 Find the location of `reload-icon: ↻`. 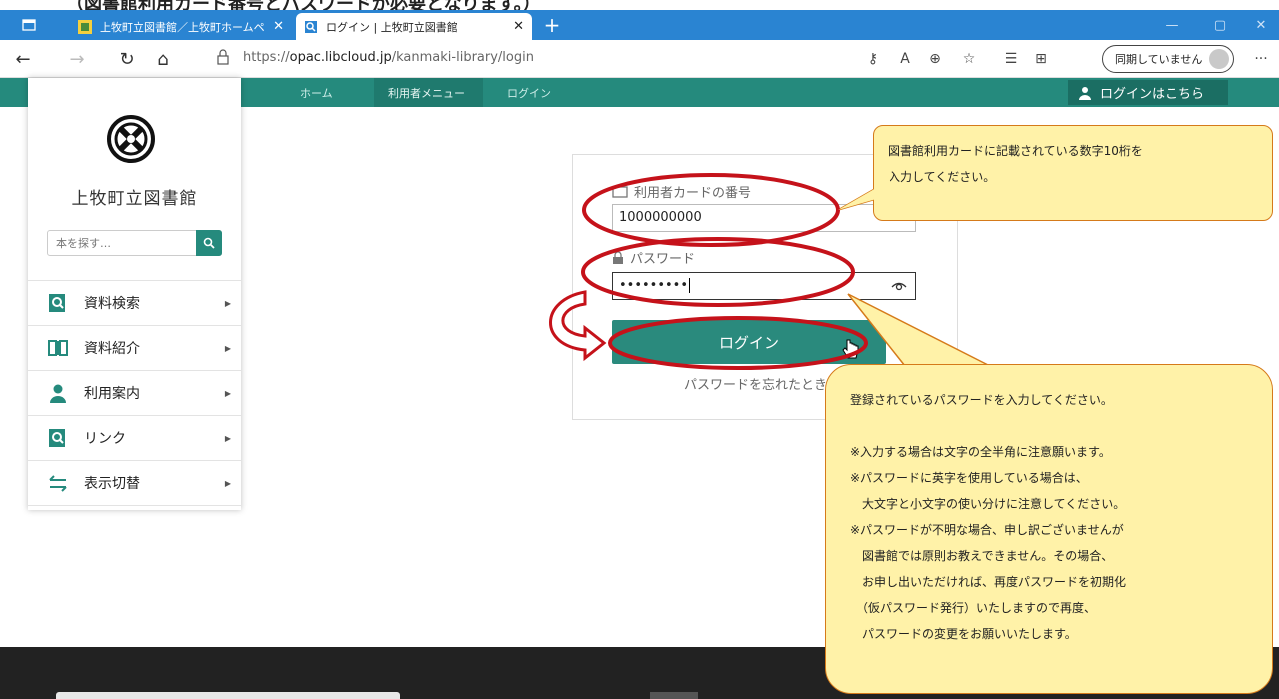

reload-icon: ↻ is located at coordinates (127, 59).